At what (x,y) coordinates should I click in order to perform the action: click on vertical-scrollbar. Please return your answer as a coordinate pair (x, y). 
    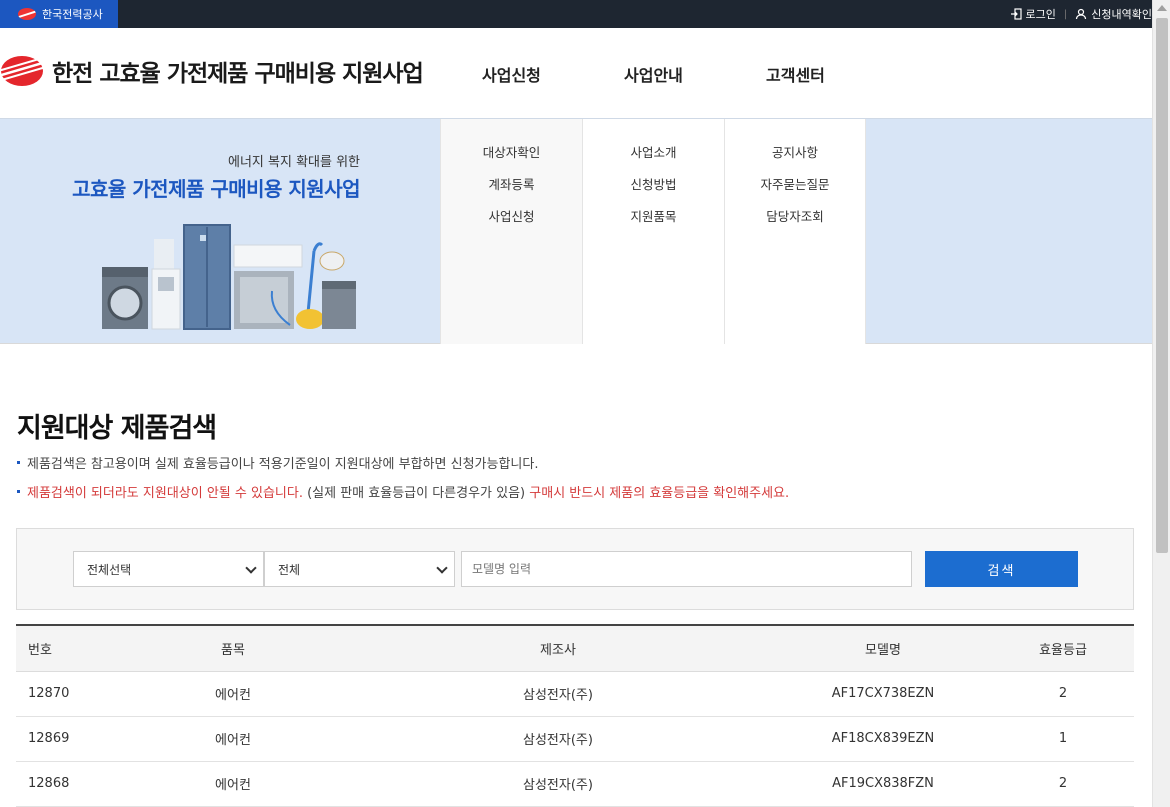
    Looking at the image, I should click on (1161, 403).